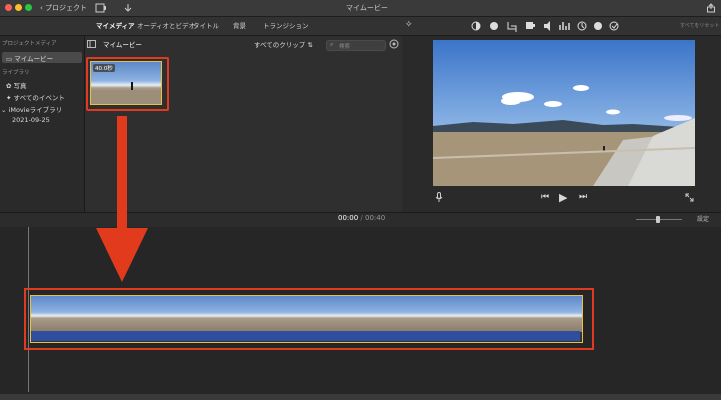  I want to click on close-window-button, so click(8, 7).